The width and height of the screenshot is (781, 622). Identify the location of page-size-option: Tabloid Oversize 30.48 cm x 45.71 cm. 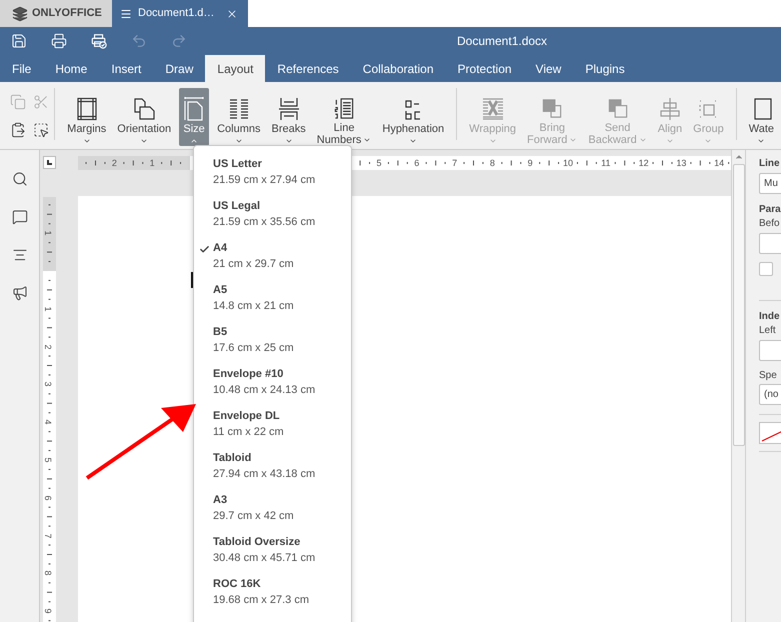
(272, 554).